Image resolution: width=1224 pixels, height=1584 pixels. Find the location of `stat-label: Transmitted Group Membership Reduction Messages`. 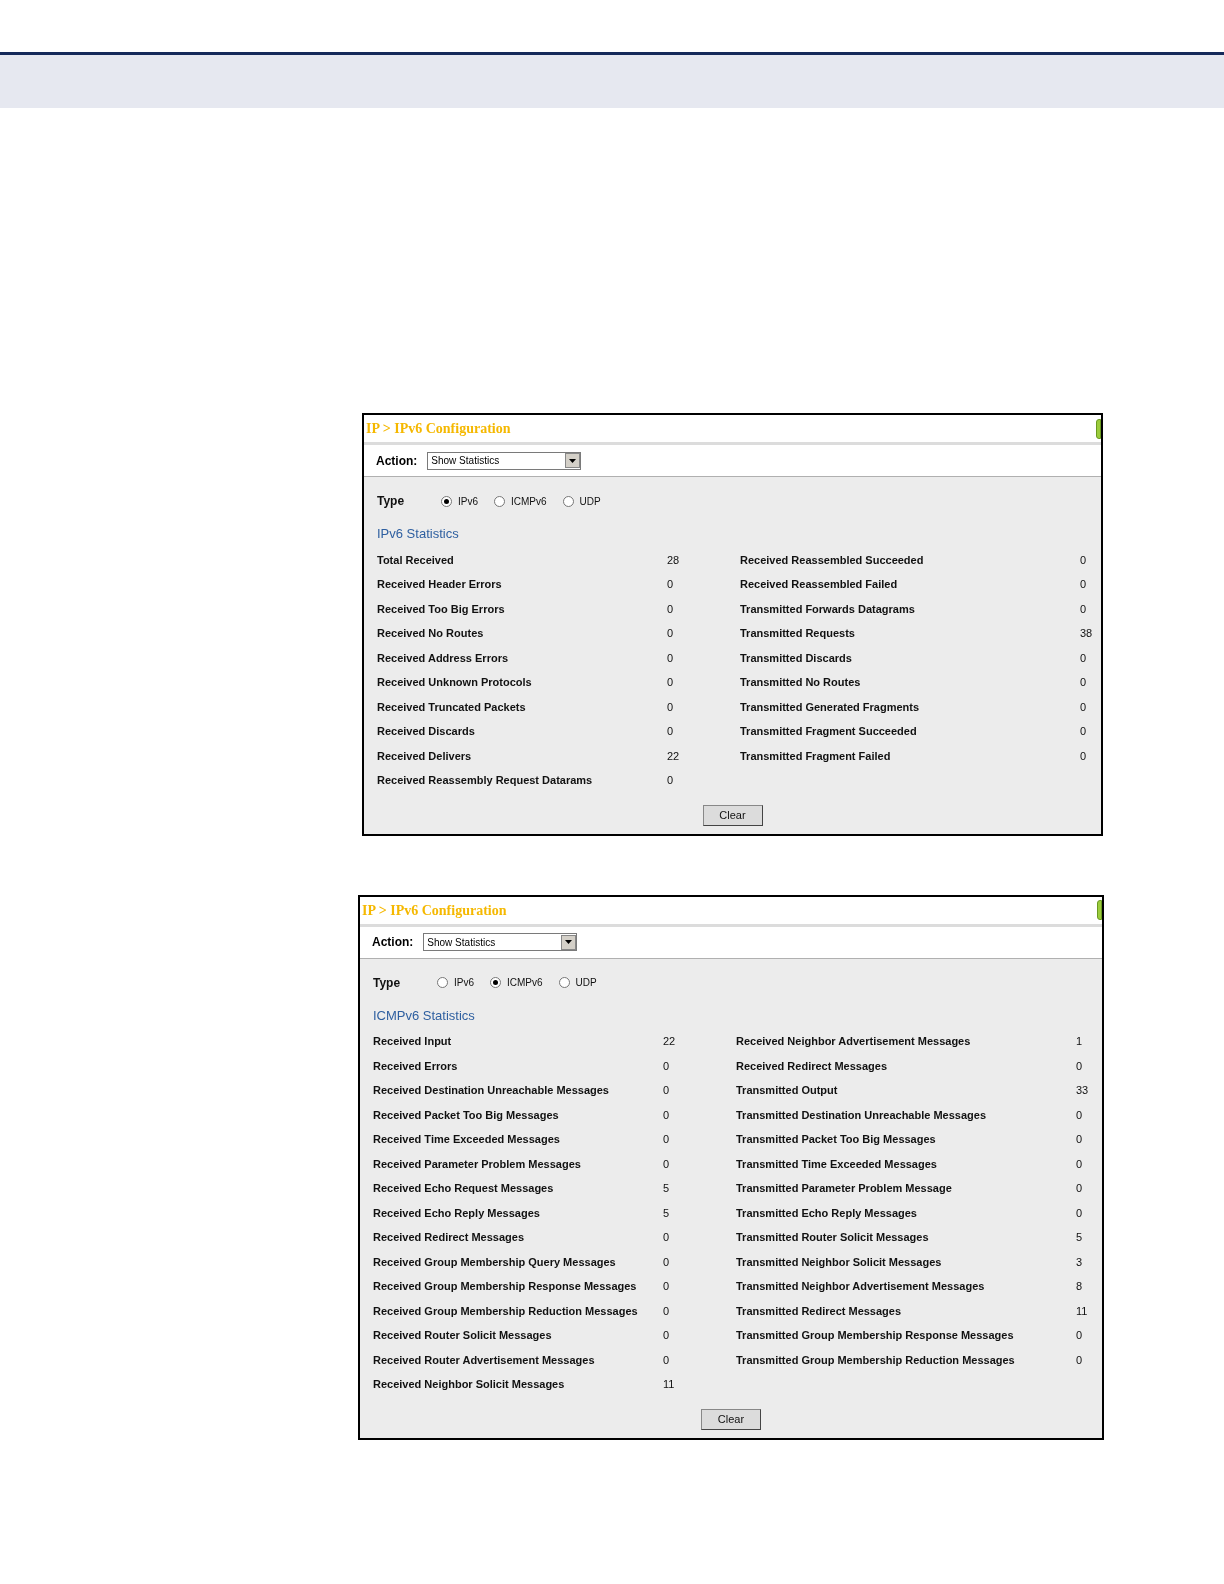

stat-label: Transmitted Group Membership Reduction Messages is located at coordinates (875, 1360).